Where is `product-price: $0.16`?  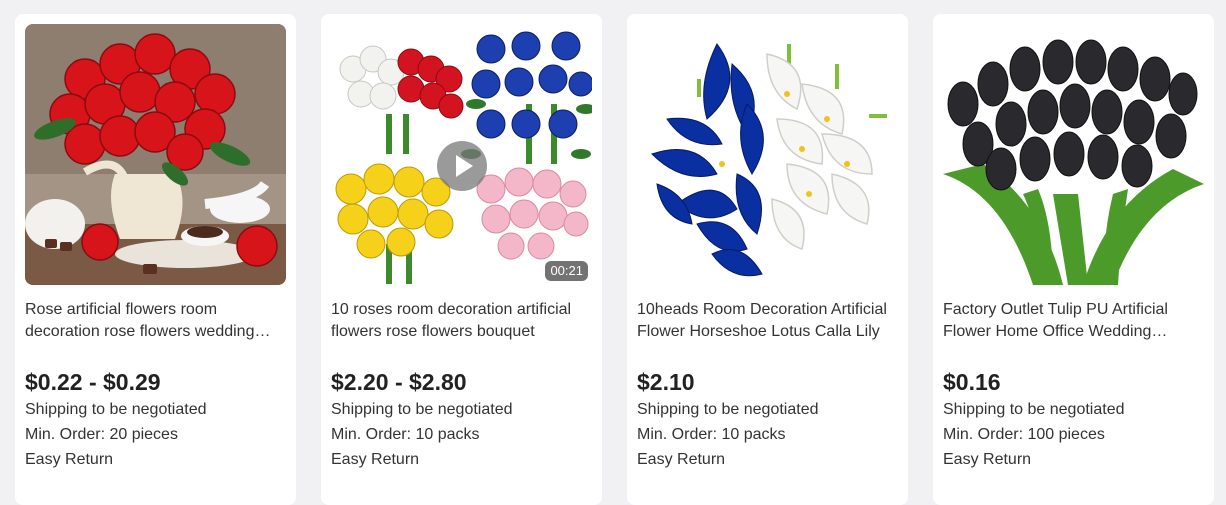 product-price: $0.16 is located at coordinates (972, 382).